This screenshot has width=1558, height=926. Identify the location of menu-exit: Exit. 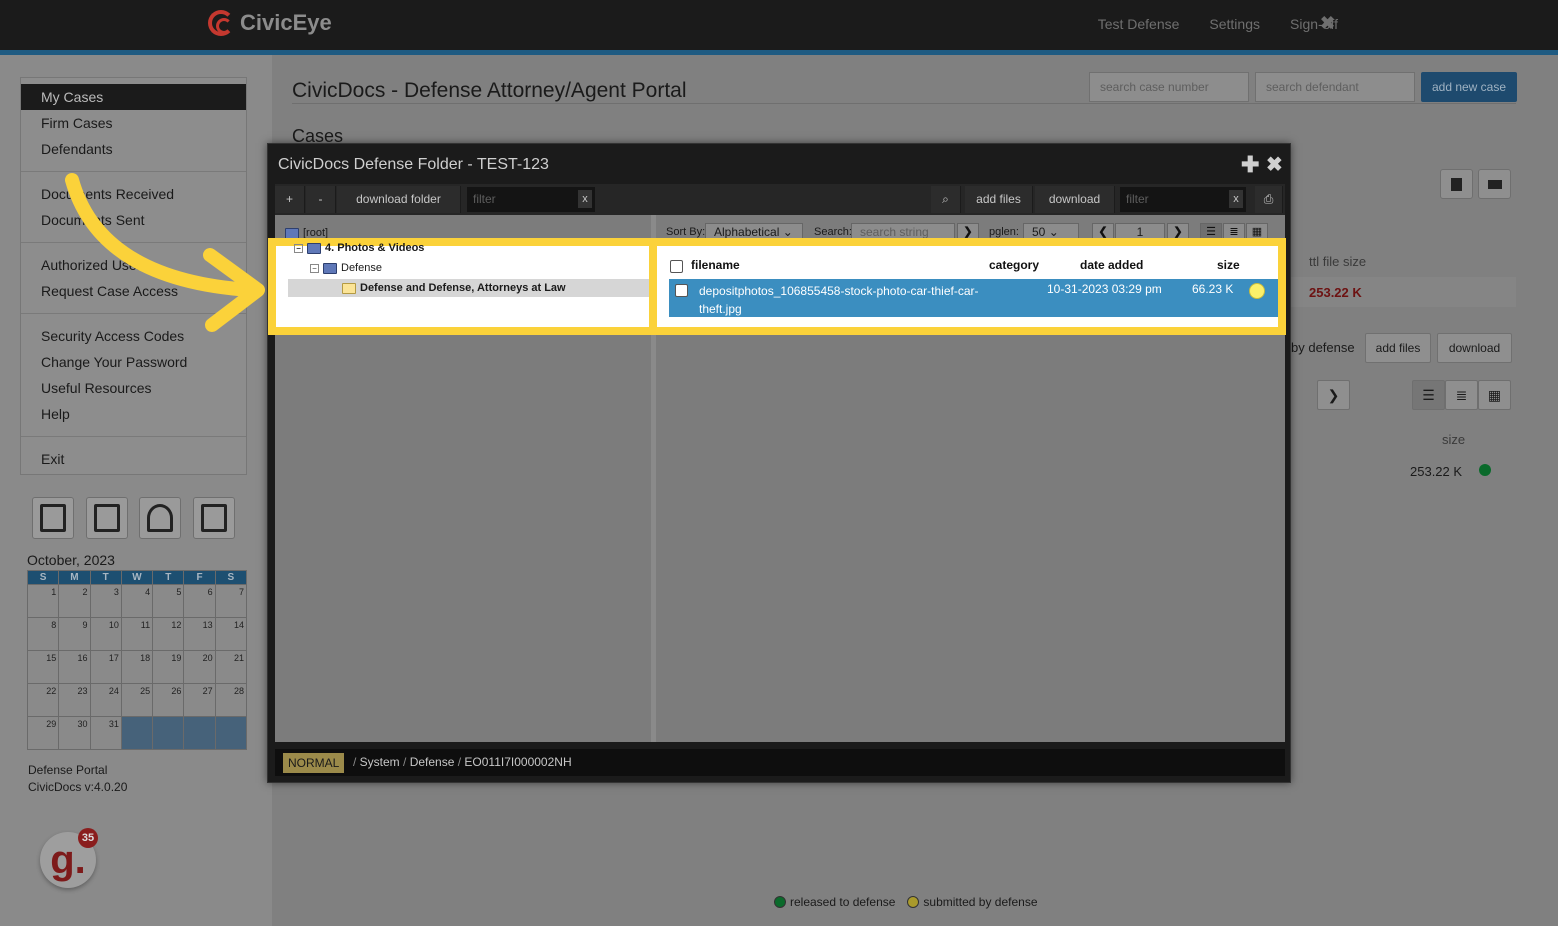
(133, 459).